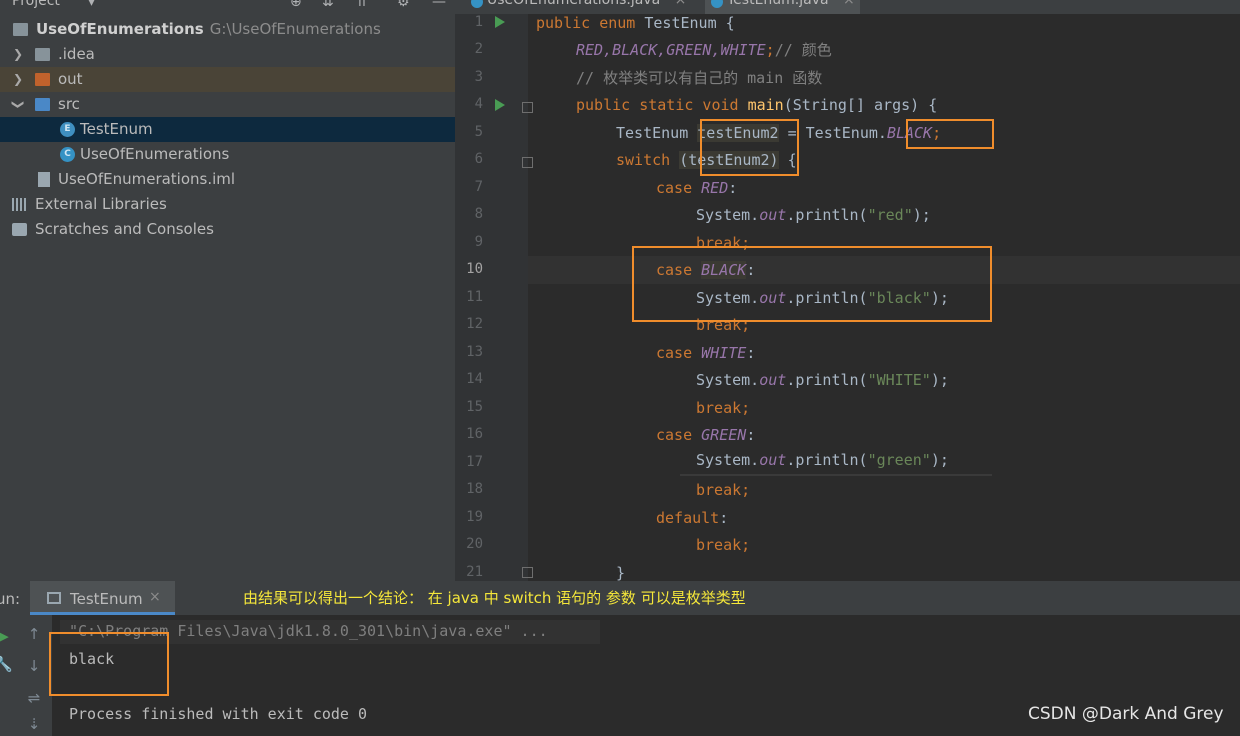  I want to click on tab-useofenumerations: UseOfEnumerations.java ×, so click(585, 7).